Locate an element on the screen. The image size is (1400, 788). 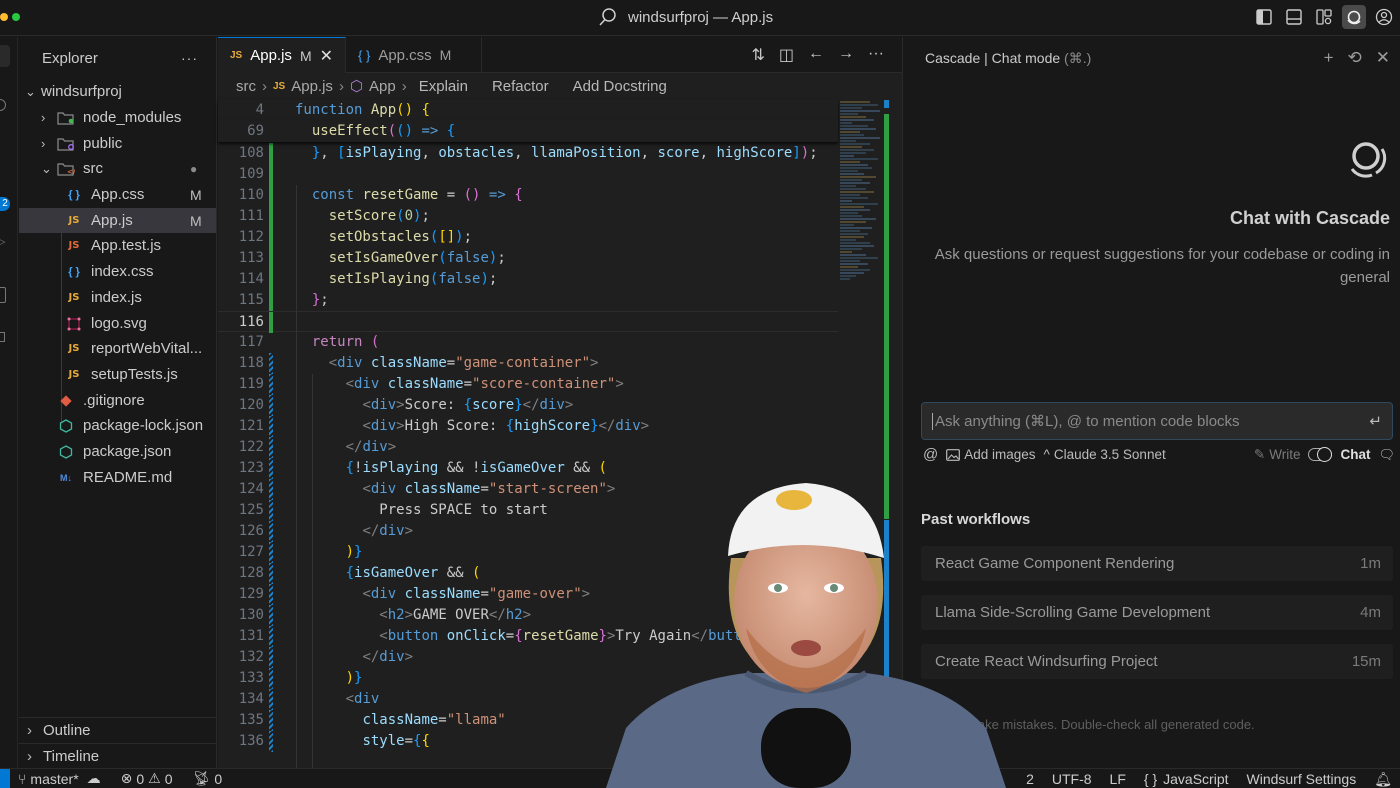
chat-input is located at coordinates (1151, 421).